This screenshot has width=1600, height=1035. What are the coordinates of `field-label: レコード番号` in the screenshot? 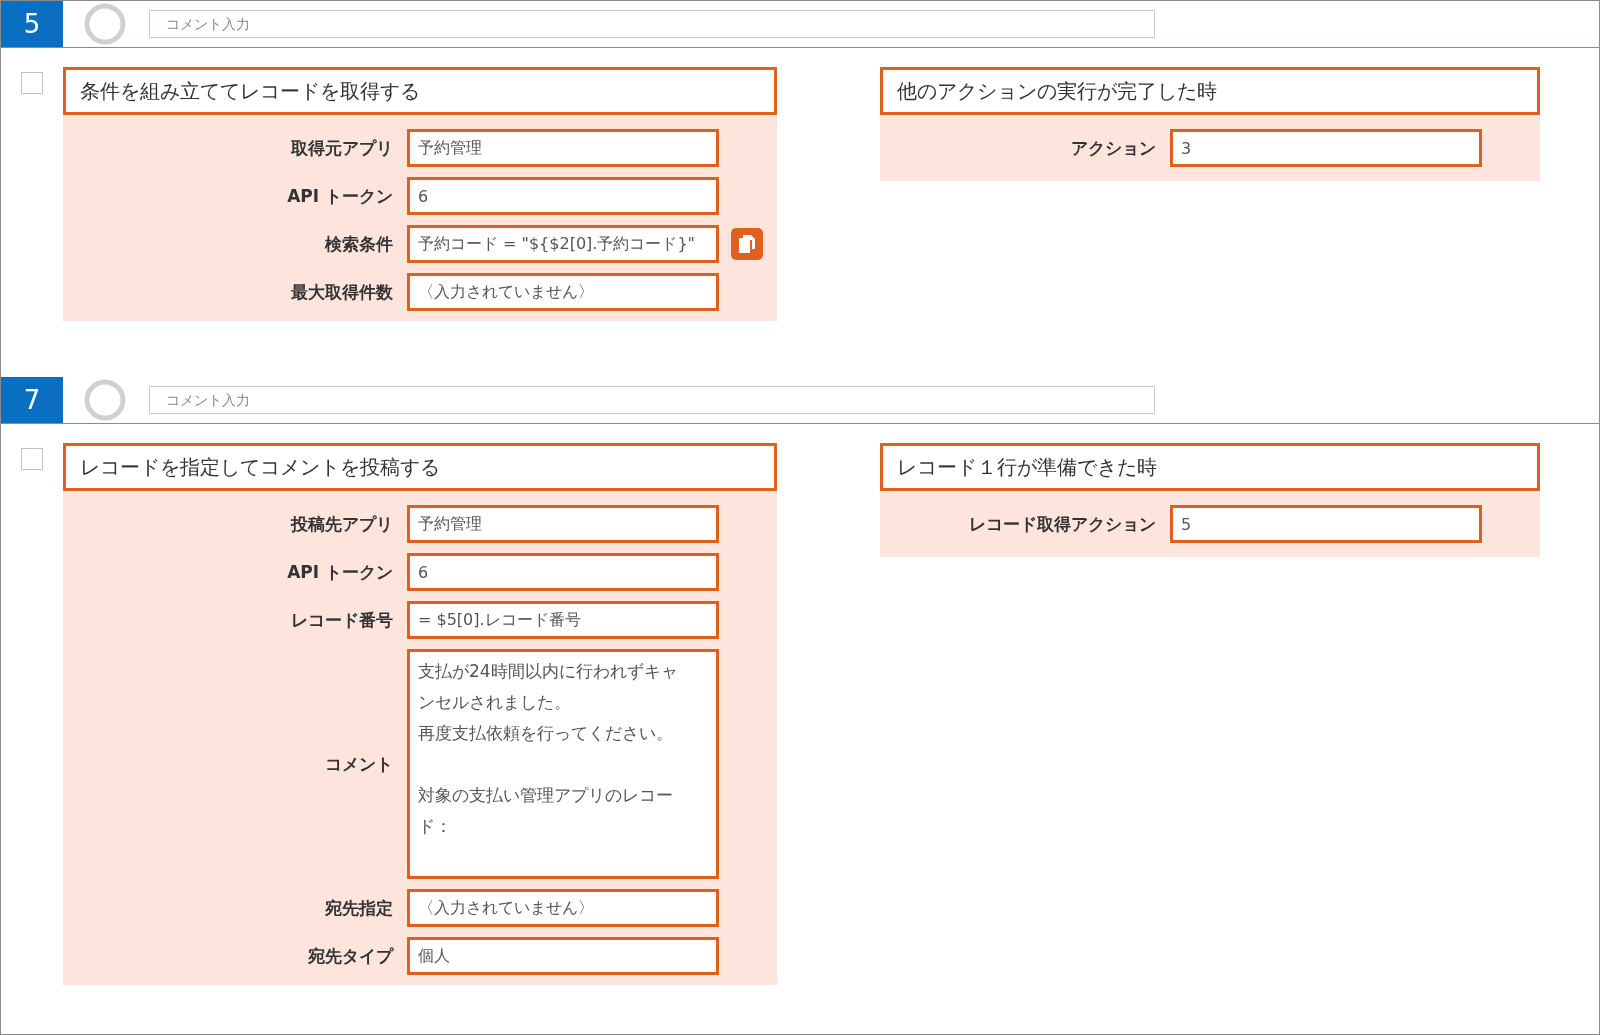 It's located at (341, 620).